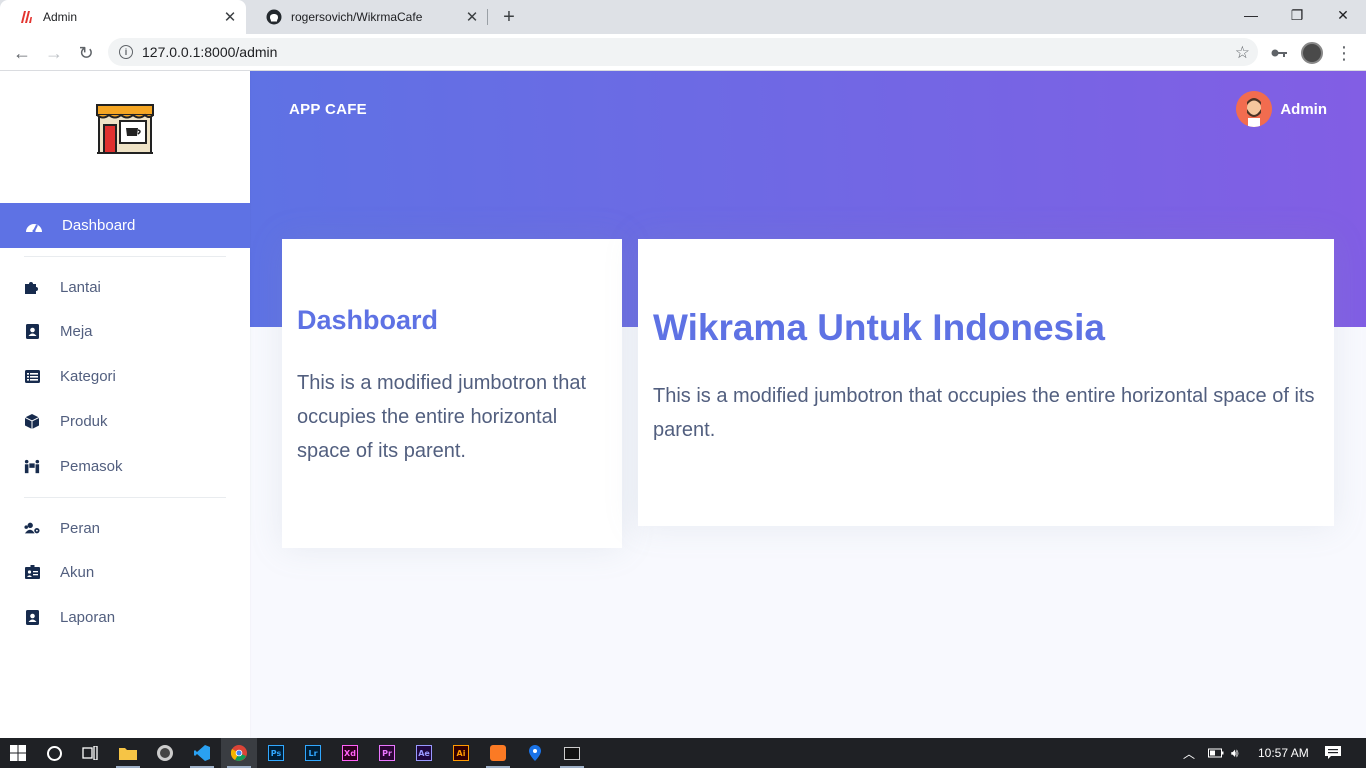  What do you see at coordinates (60, 17) in the screenshot?
I see `tab-title: Admin` at bounding box center [60, 17].